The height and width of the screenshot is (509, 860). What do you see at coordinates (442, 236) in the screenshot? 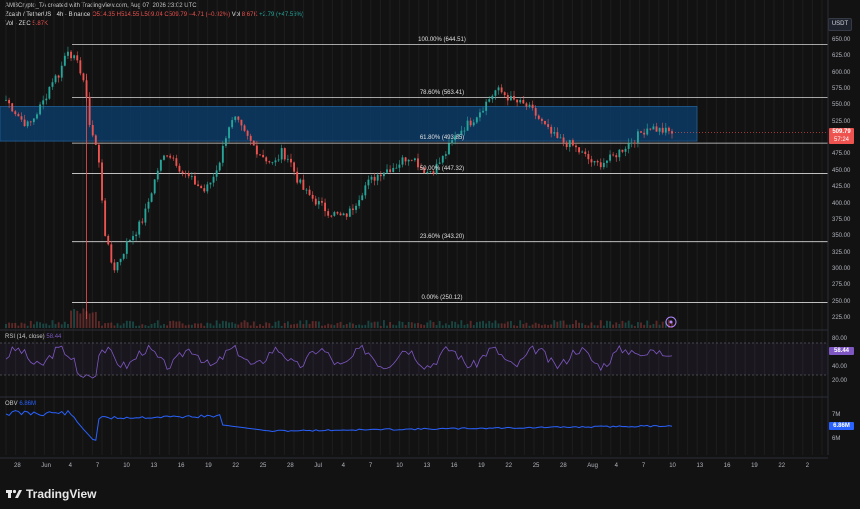
I see `fib-label: 23.60% (343.20)` at bounding box center [442, 236].